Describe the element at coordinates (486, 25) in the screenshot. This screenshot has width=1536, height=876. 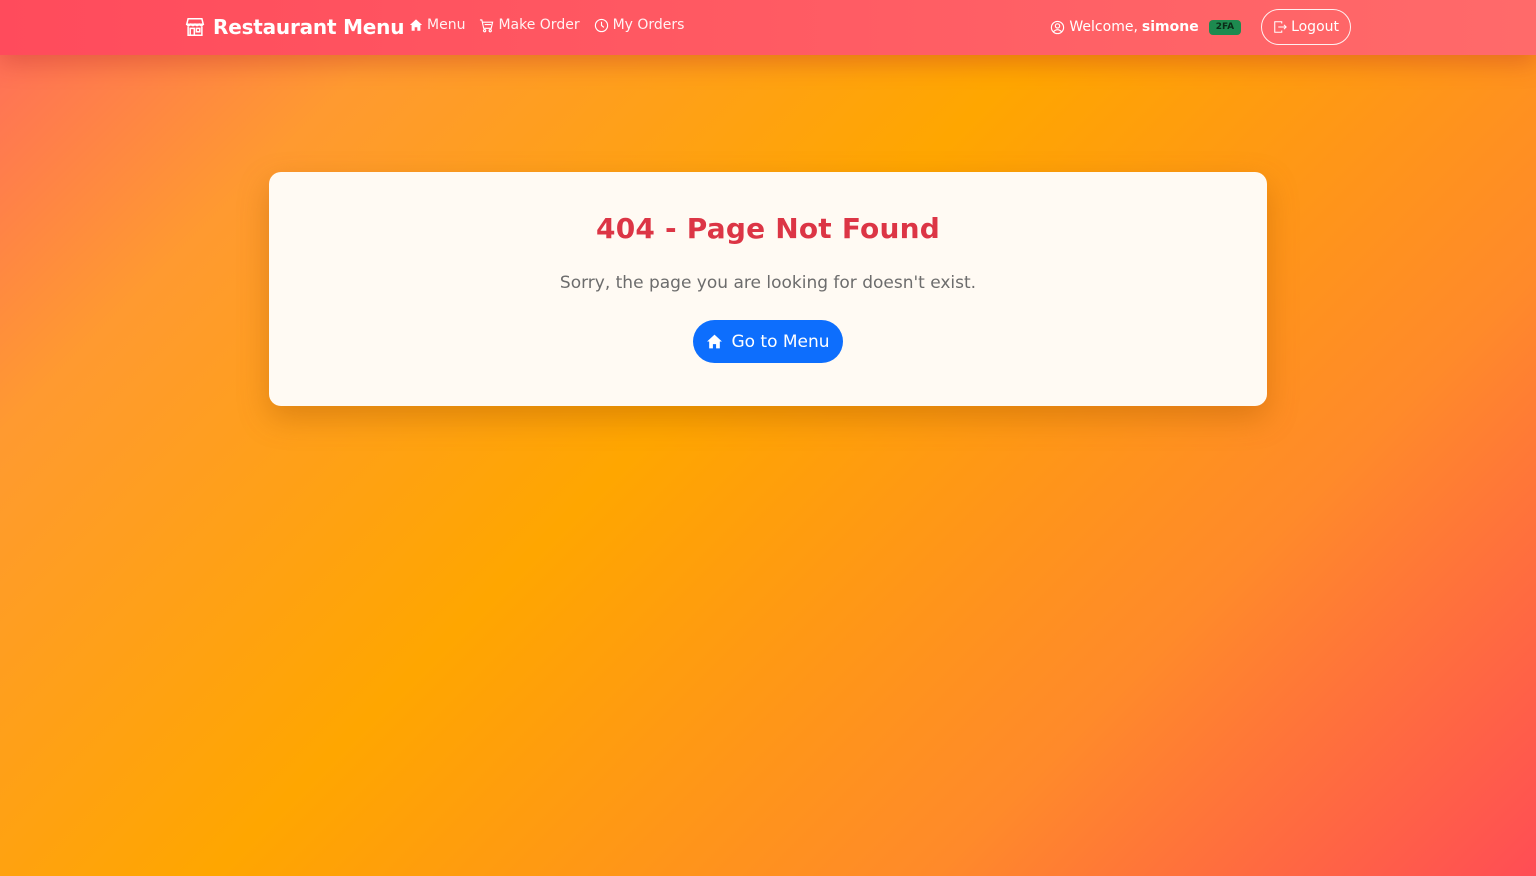
I see `cart-icon` at that location.